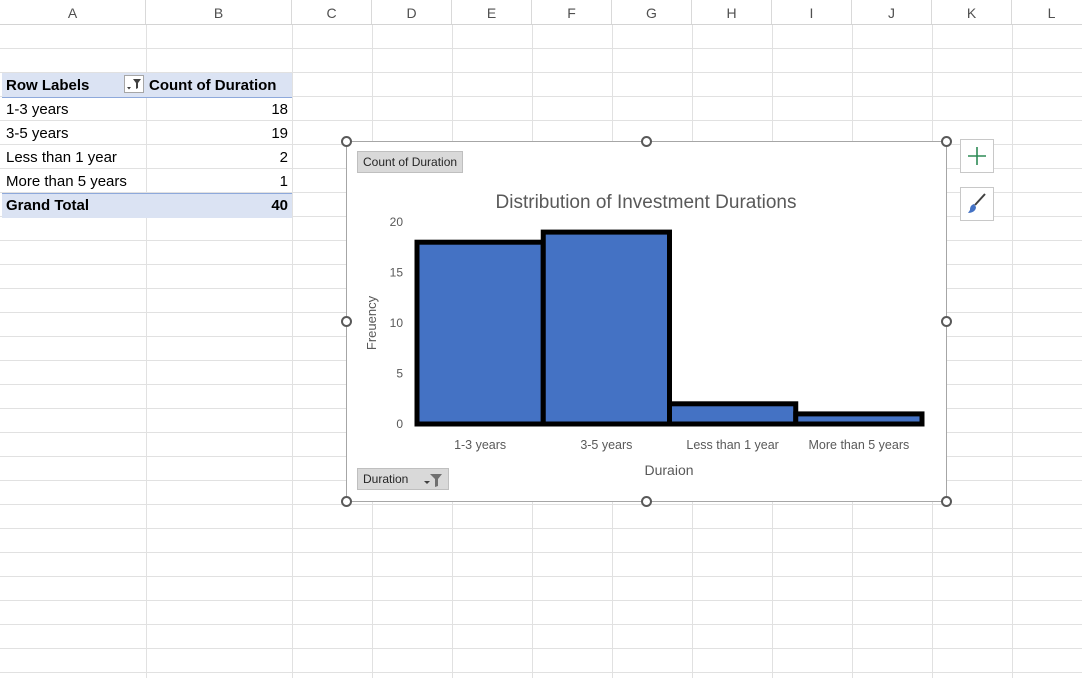 The height and width of the screenshot is (678, 1082). I want to click on plot-area, so click(669, 328).